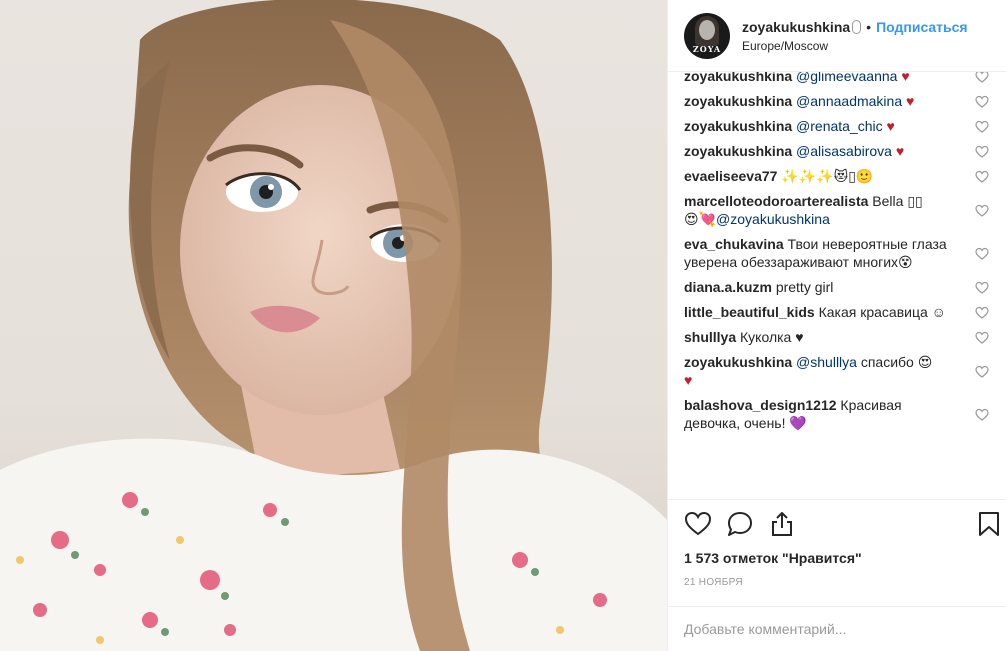 The width and height of the screenshot is (1006, 651). What do you see at coordinates (826, 362) in the screenshot?
I see `comment-mention: @shulllya` at bounding box center [826, 362].